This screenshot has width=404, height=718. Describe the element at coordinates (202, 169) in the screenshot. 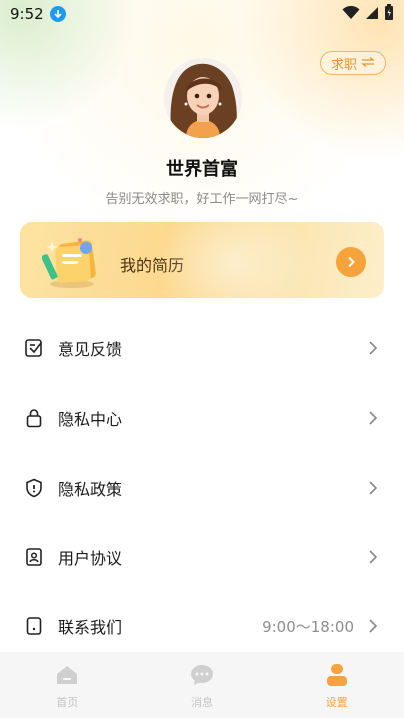

I see `user-name: 世界首富` at that location.